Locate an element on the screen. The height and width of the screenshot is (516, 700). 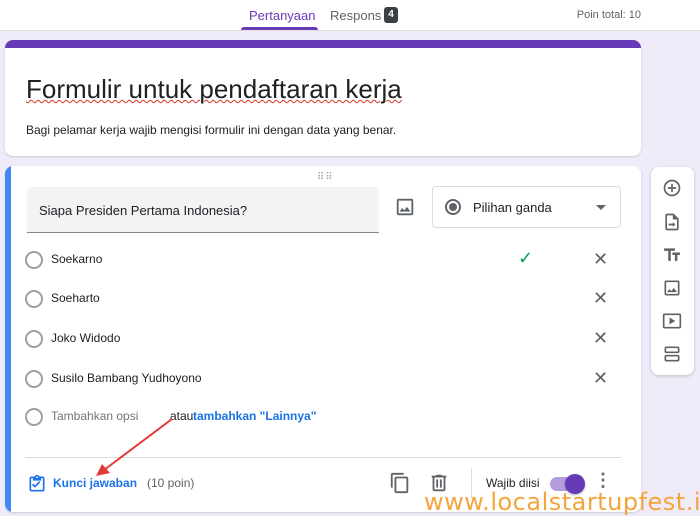
tab-responses: Respons is located at coordinates (355, 15).